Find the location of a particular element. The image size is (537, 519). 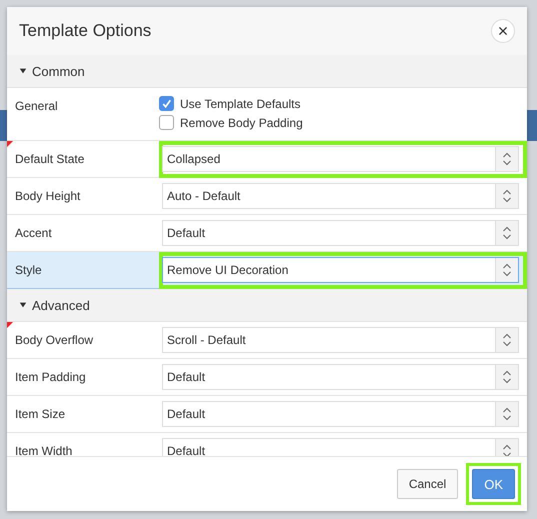

option-label: Body Overflow is located at coordinates (54, 340).